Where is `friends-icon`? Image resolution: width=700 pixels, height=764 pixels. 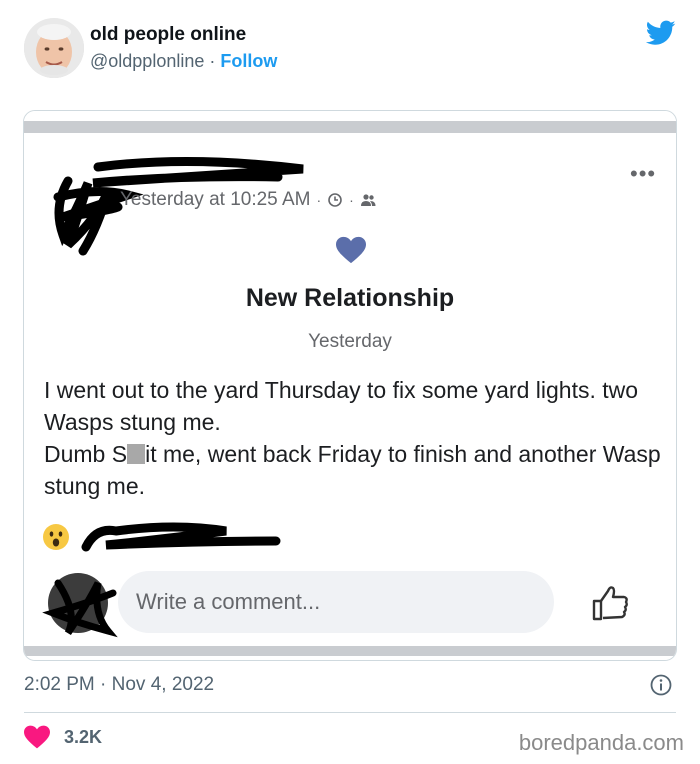 friends-icon is located at coordinates (368, 200).